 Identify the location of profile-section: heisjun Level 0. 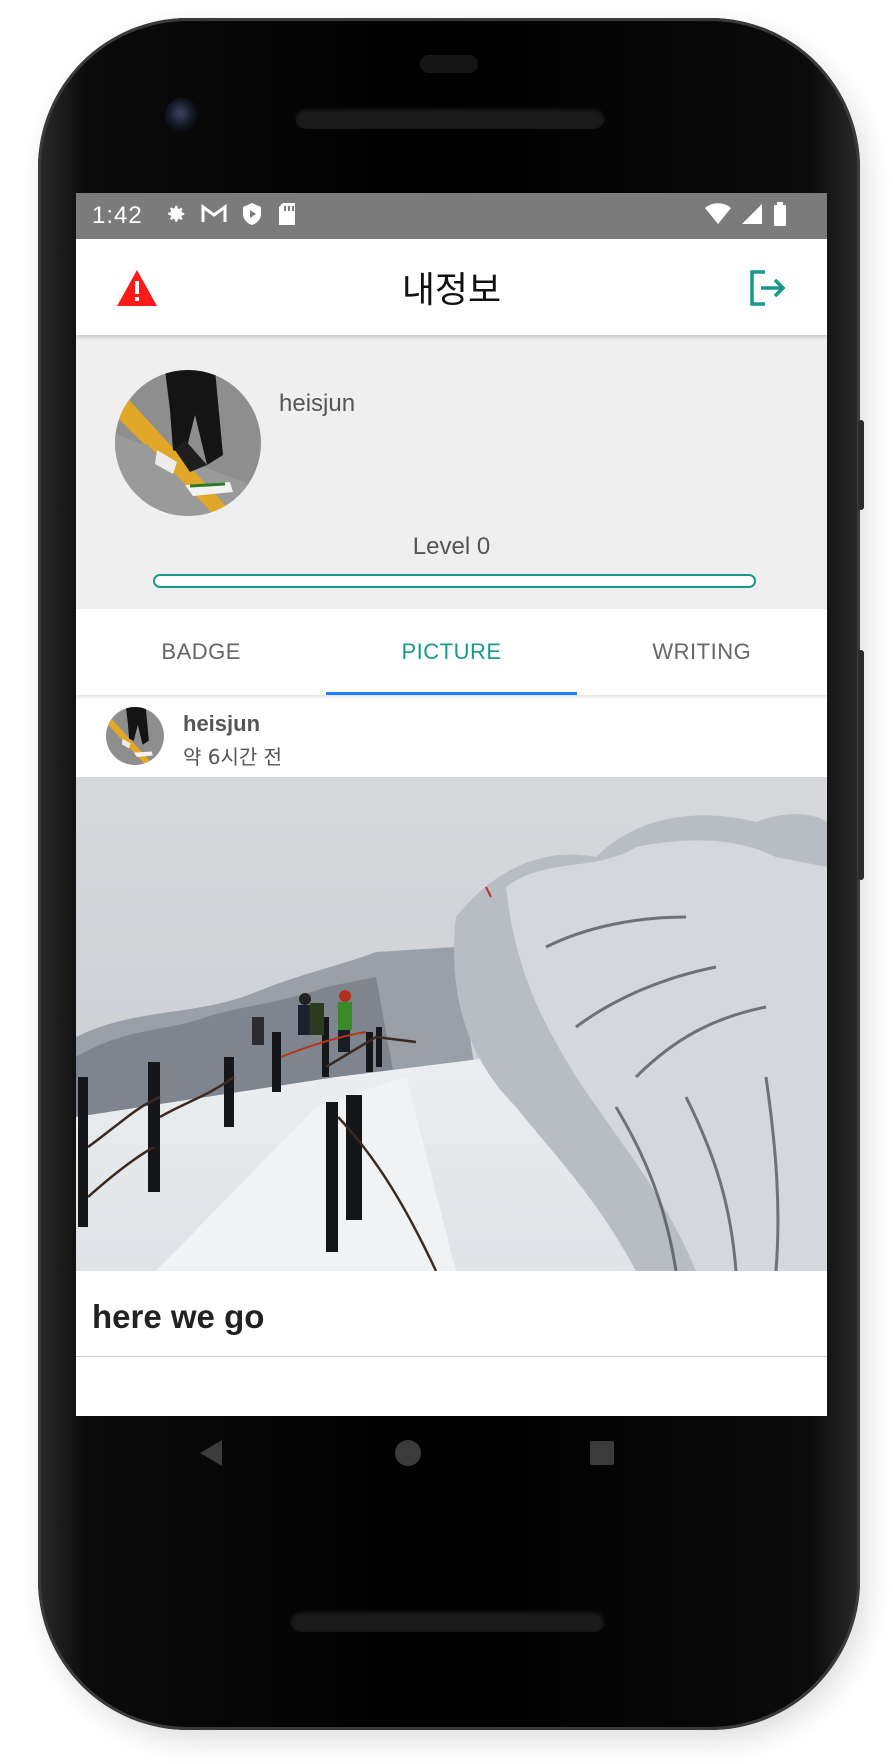
(451, 472).